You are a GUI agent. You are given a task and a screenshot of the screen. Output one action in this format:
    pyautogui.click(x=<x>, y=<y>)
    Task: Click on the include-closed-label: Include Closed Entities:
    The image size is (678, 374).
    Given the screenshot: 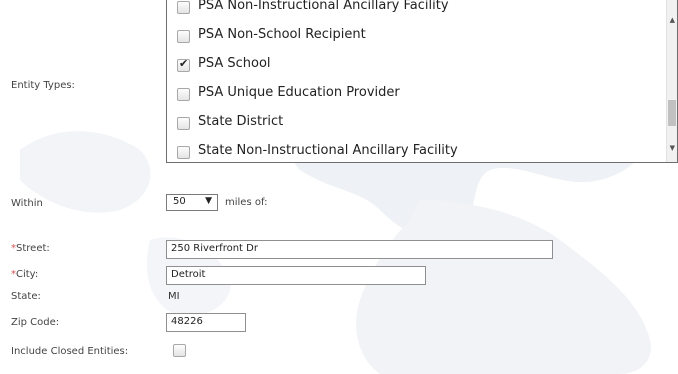 What is the action you would take?
    pyautogui.click(x=70, y=351)
    